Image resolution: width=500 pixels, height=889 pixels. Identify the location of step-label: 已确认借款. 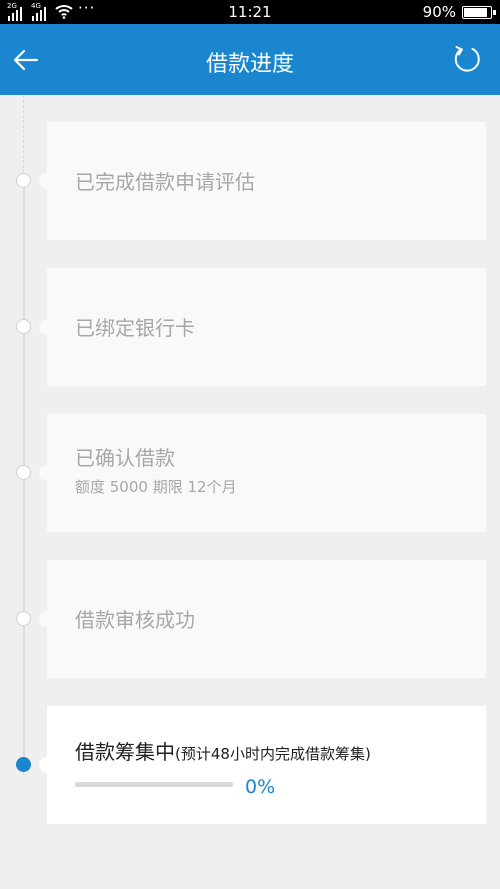
(125, 458).